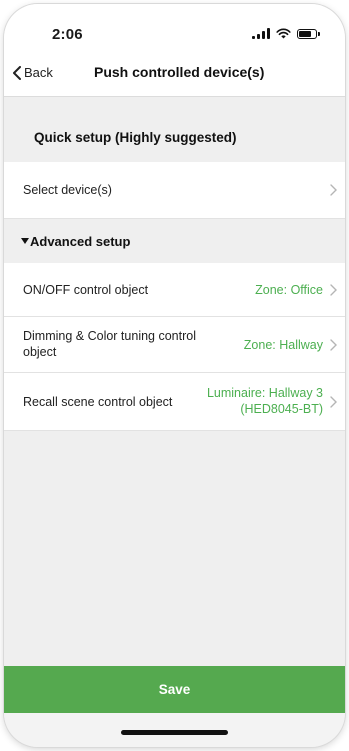 The height and width of the screenshot is (751, 349). I want to click on status-icons, so click(286, 33).